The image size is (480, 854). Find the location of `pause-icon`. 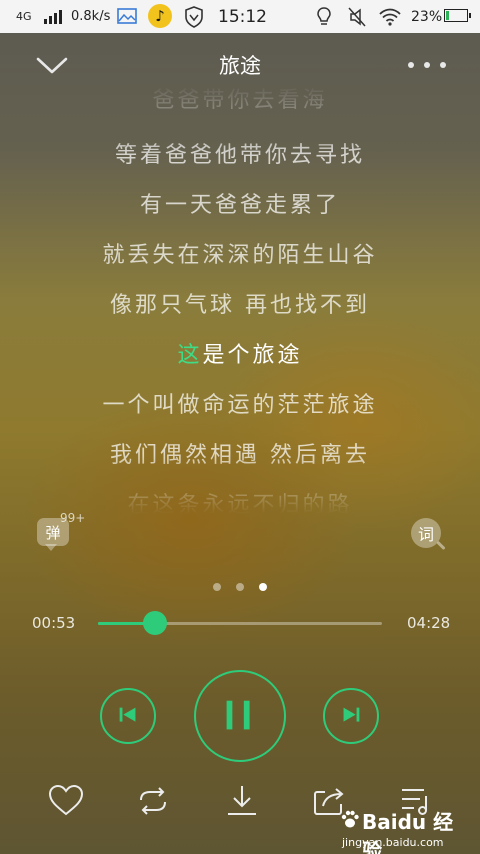

pause-icon is located at coordinates (238, 715).